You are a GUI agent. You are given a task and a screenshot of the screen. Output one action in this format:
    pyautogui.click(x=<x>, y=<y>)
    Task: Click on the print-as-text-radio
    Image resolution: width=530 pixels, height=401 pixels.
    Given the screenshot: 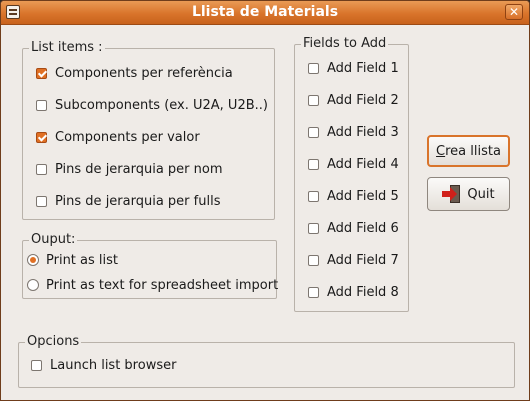 What is the action you would take?
    pyautogui.click(x=33, y=285)
    